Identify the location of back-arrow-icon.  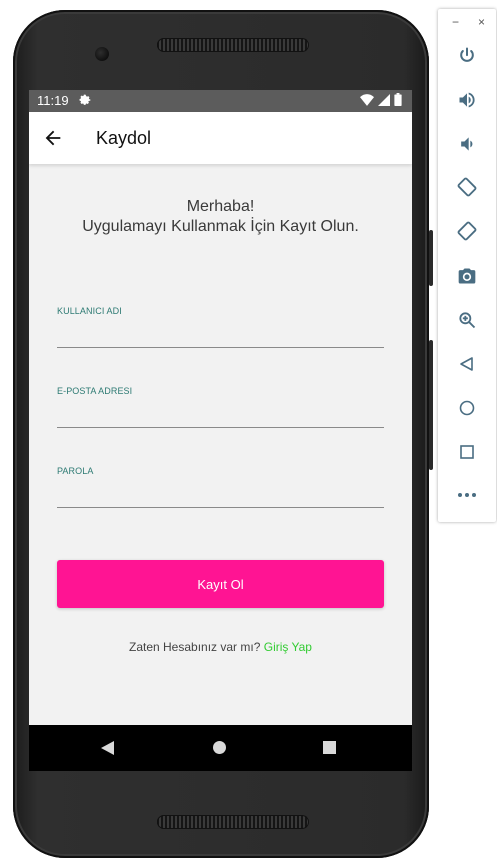
(53, 138).